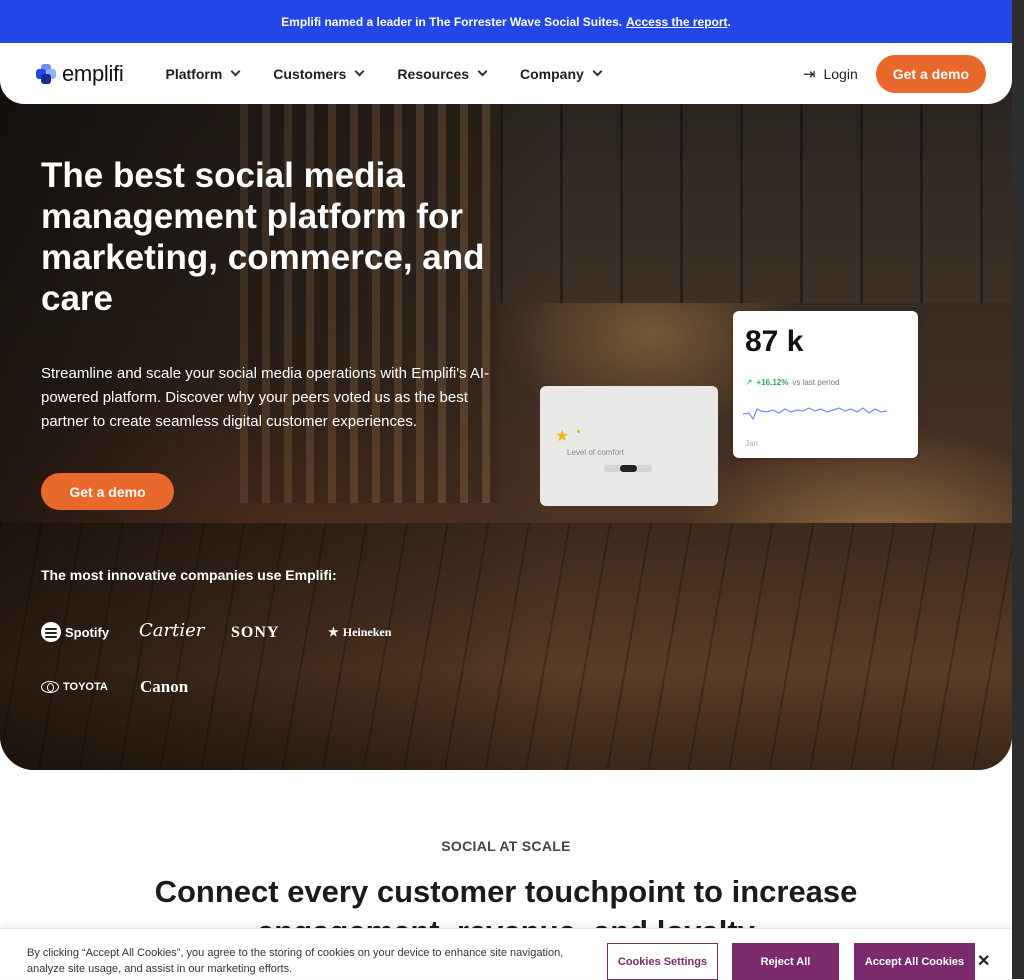 The height and width of the screenshot is (980, 1024). I want to click on nav-actions: ⇥ Login Get a demo, so click(894, 73).